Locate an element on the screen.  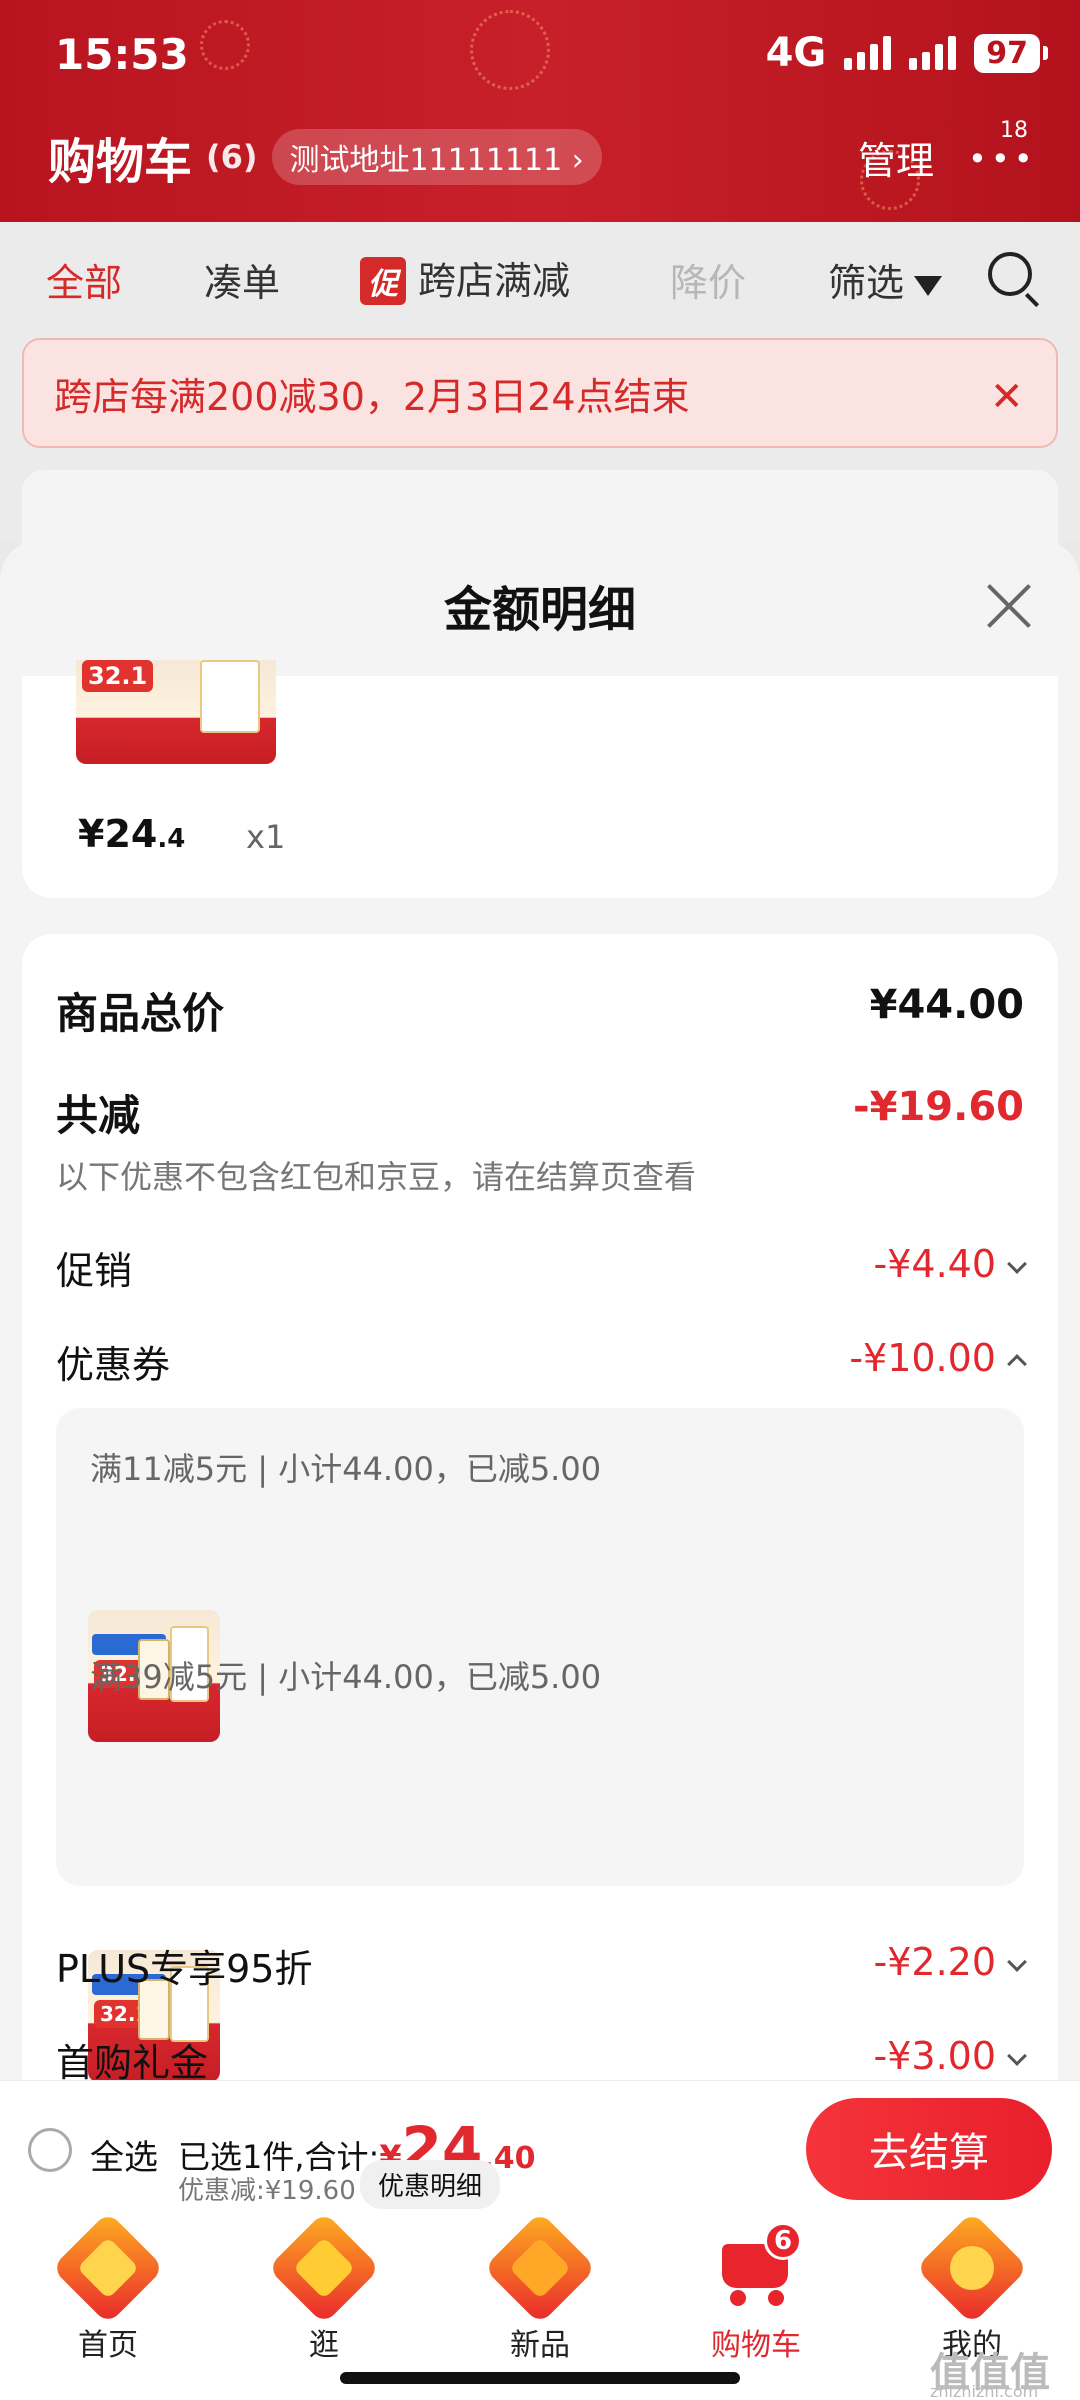
more-icon: ••• is located at coordinates (1002, 159).